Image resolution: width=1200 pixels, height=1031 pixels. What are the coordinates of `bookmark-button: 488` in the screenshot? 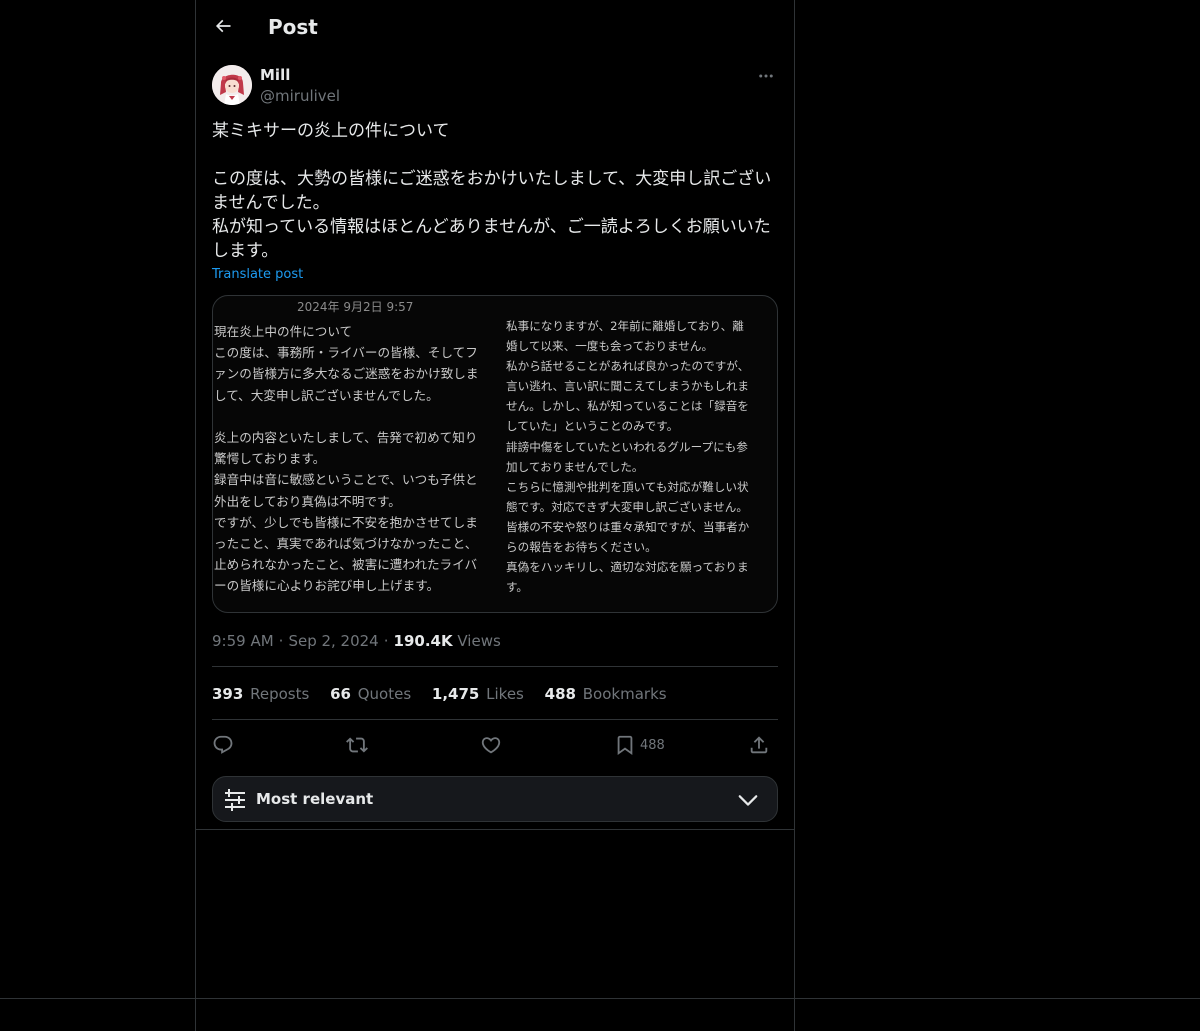 It's located at (639, 745).